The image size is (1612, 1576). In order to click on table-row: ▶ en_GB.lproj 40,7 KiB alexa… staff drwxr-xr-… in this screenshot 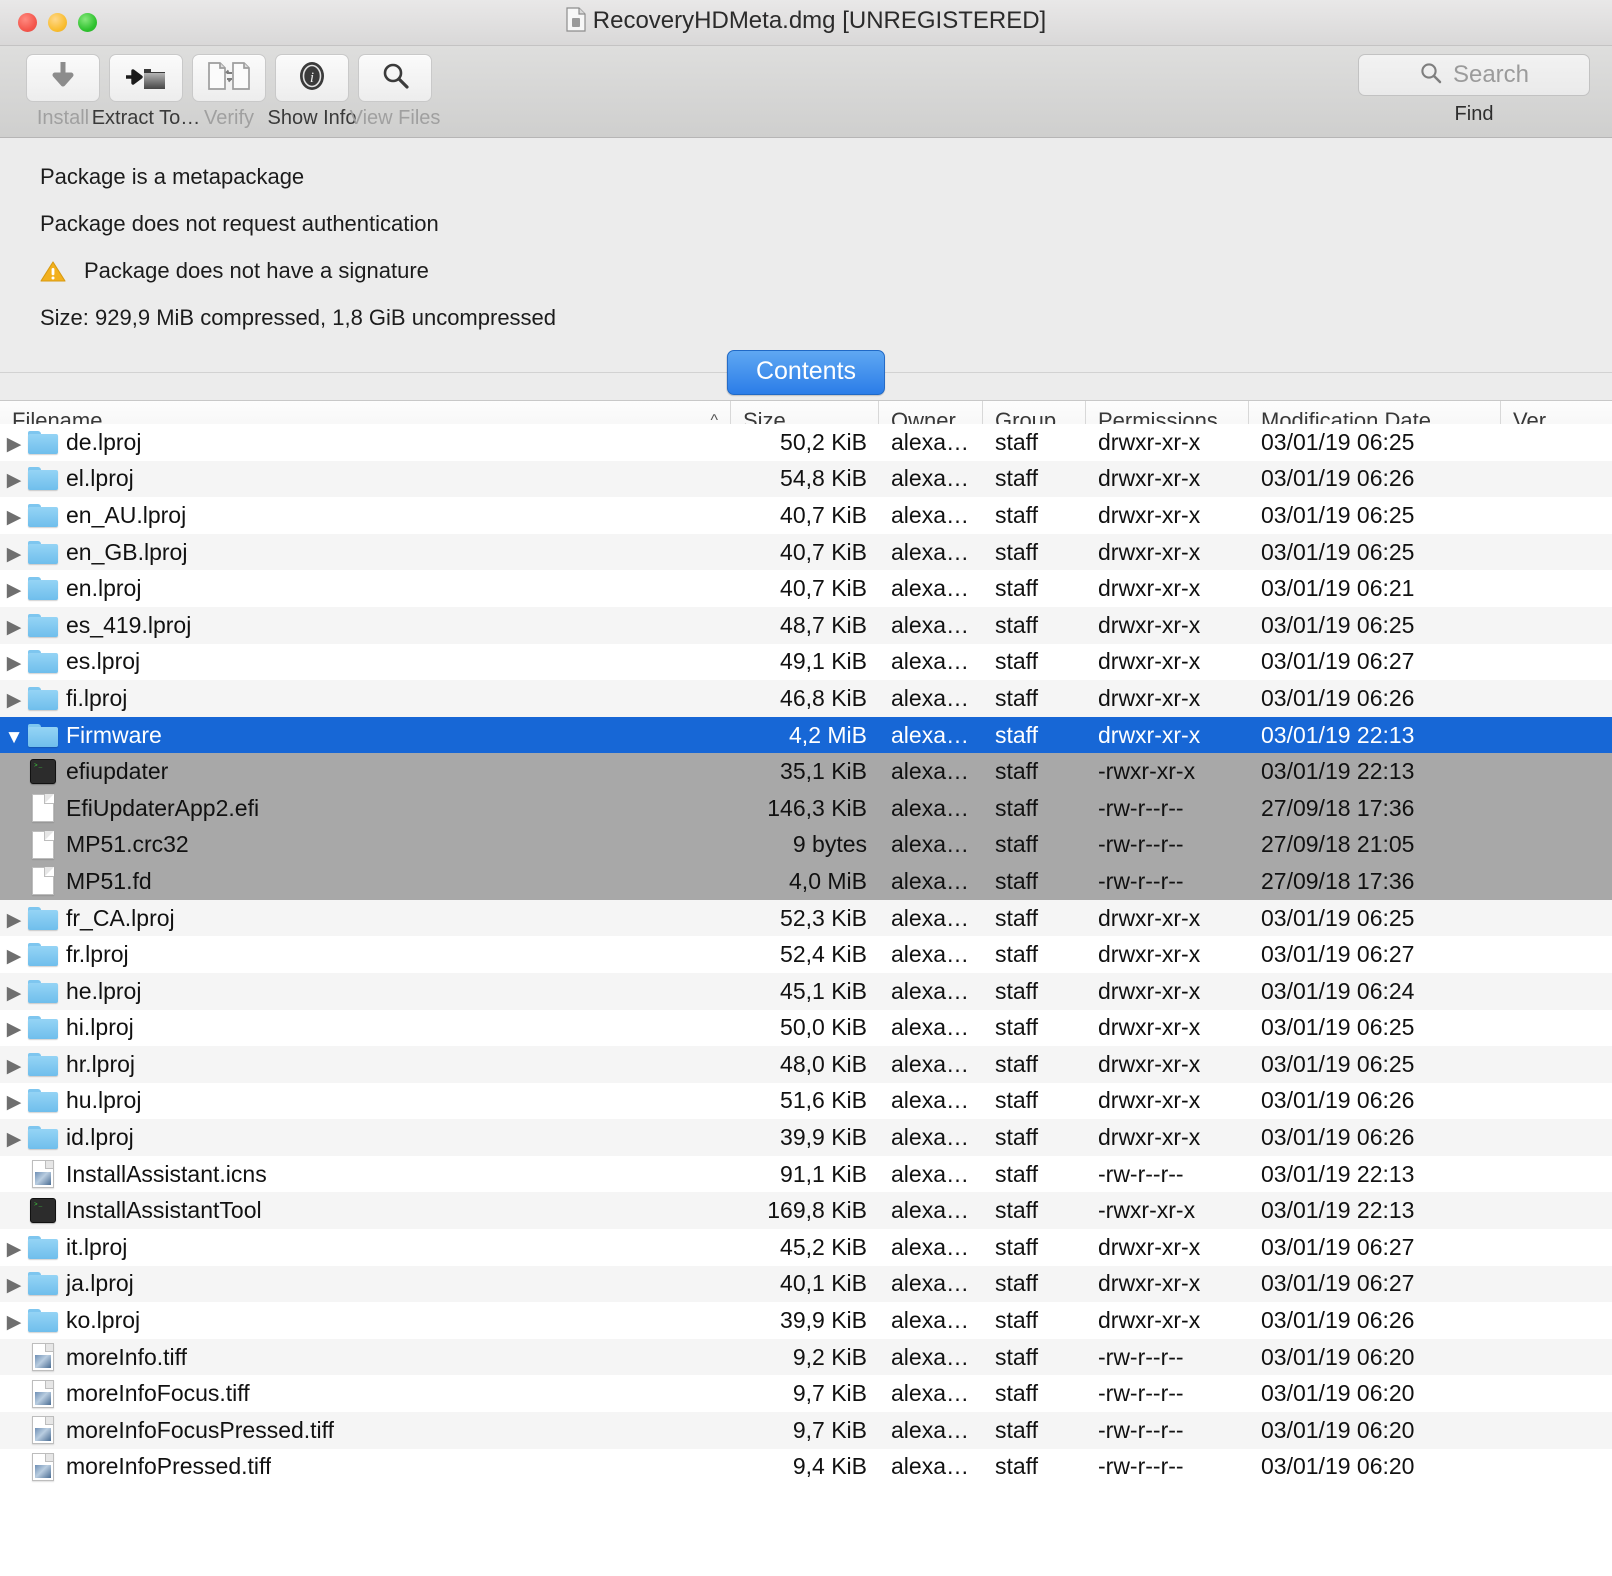, I will do `click(806, 552)`.